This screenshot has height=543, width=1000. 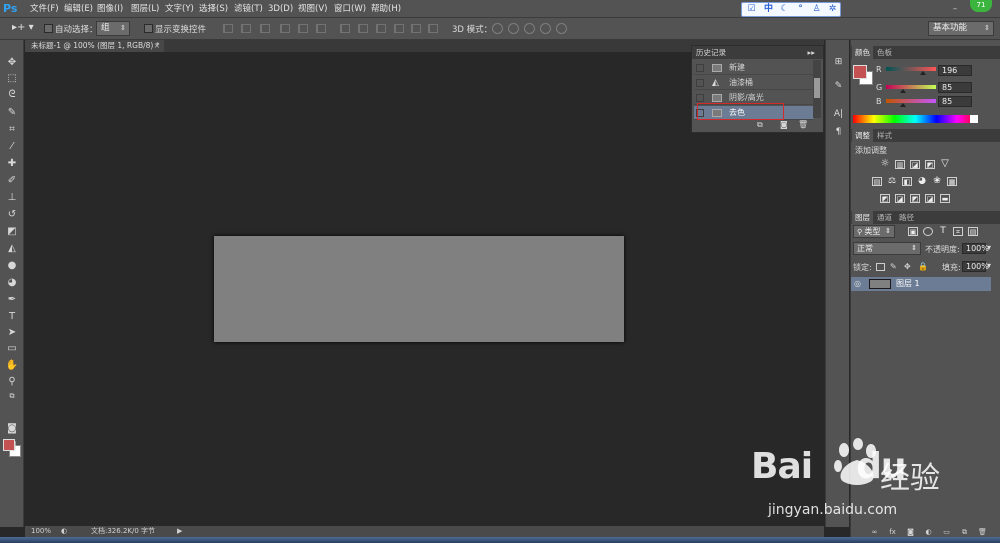 What do you see at coordinates (922, 181) in the screenshot?
I see `photo-filter-icon: ◕` at bounding box center [922, 181].